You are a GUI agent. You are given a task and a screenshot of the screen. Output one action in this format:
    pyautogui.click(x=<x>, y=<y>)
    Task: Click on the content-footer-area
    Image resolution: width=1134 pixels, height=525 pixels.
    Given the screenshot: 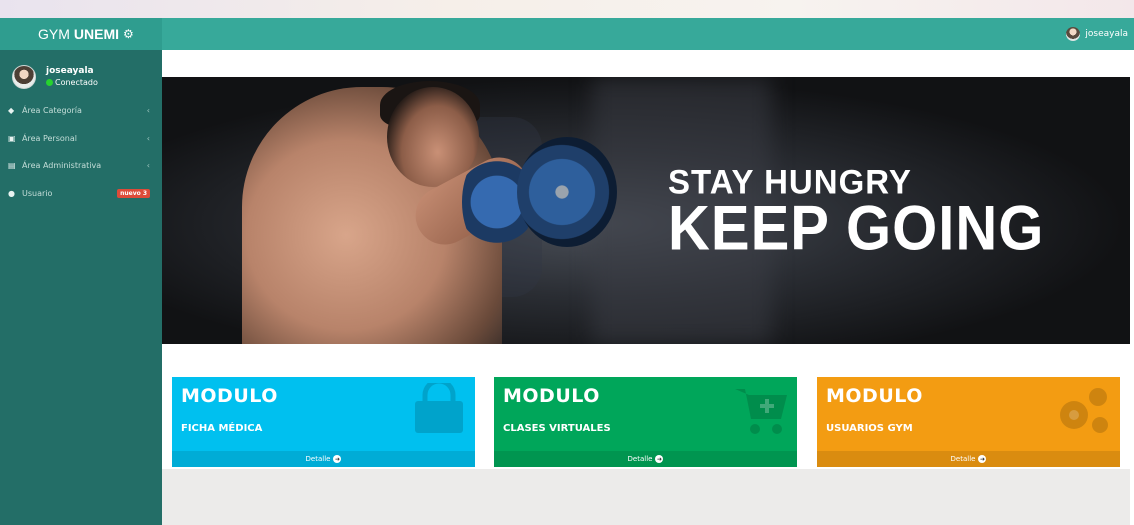 What is the action you would take?
    pyautogui.click(x=646, y=497)
    